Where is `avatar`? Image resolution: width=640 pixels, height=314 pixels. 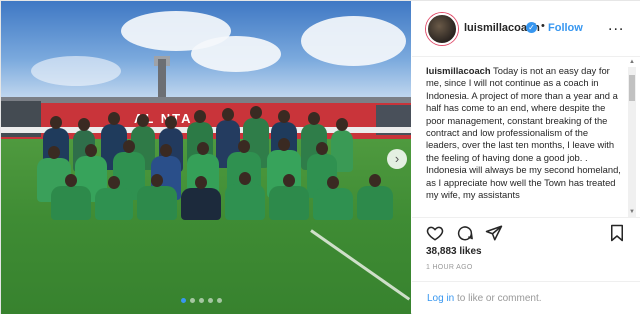
avatar is located at coordinates (442, 29).